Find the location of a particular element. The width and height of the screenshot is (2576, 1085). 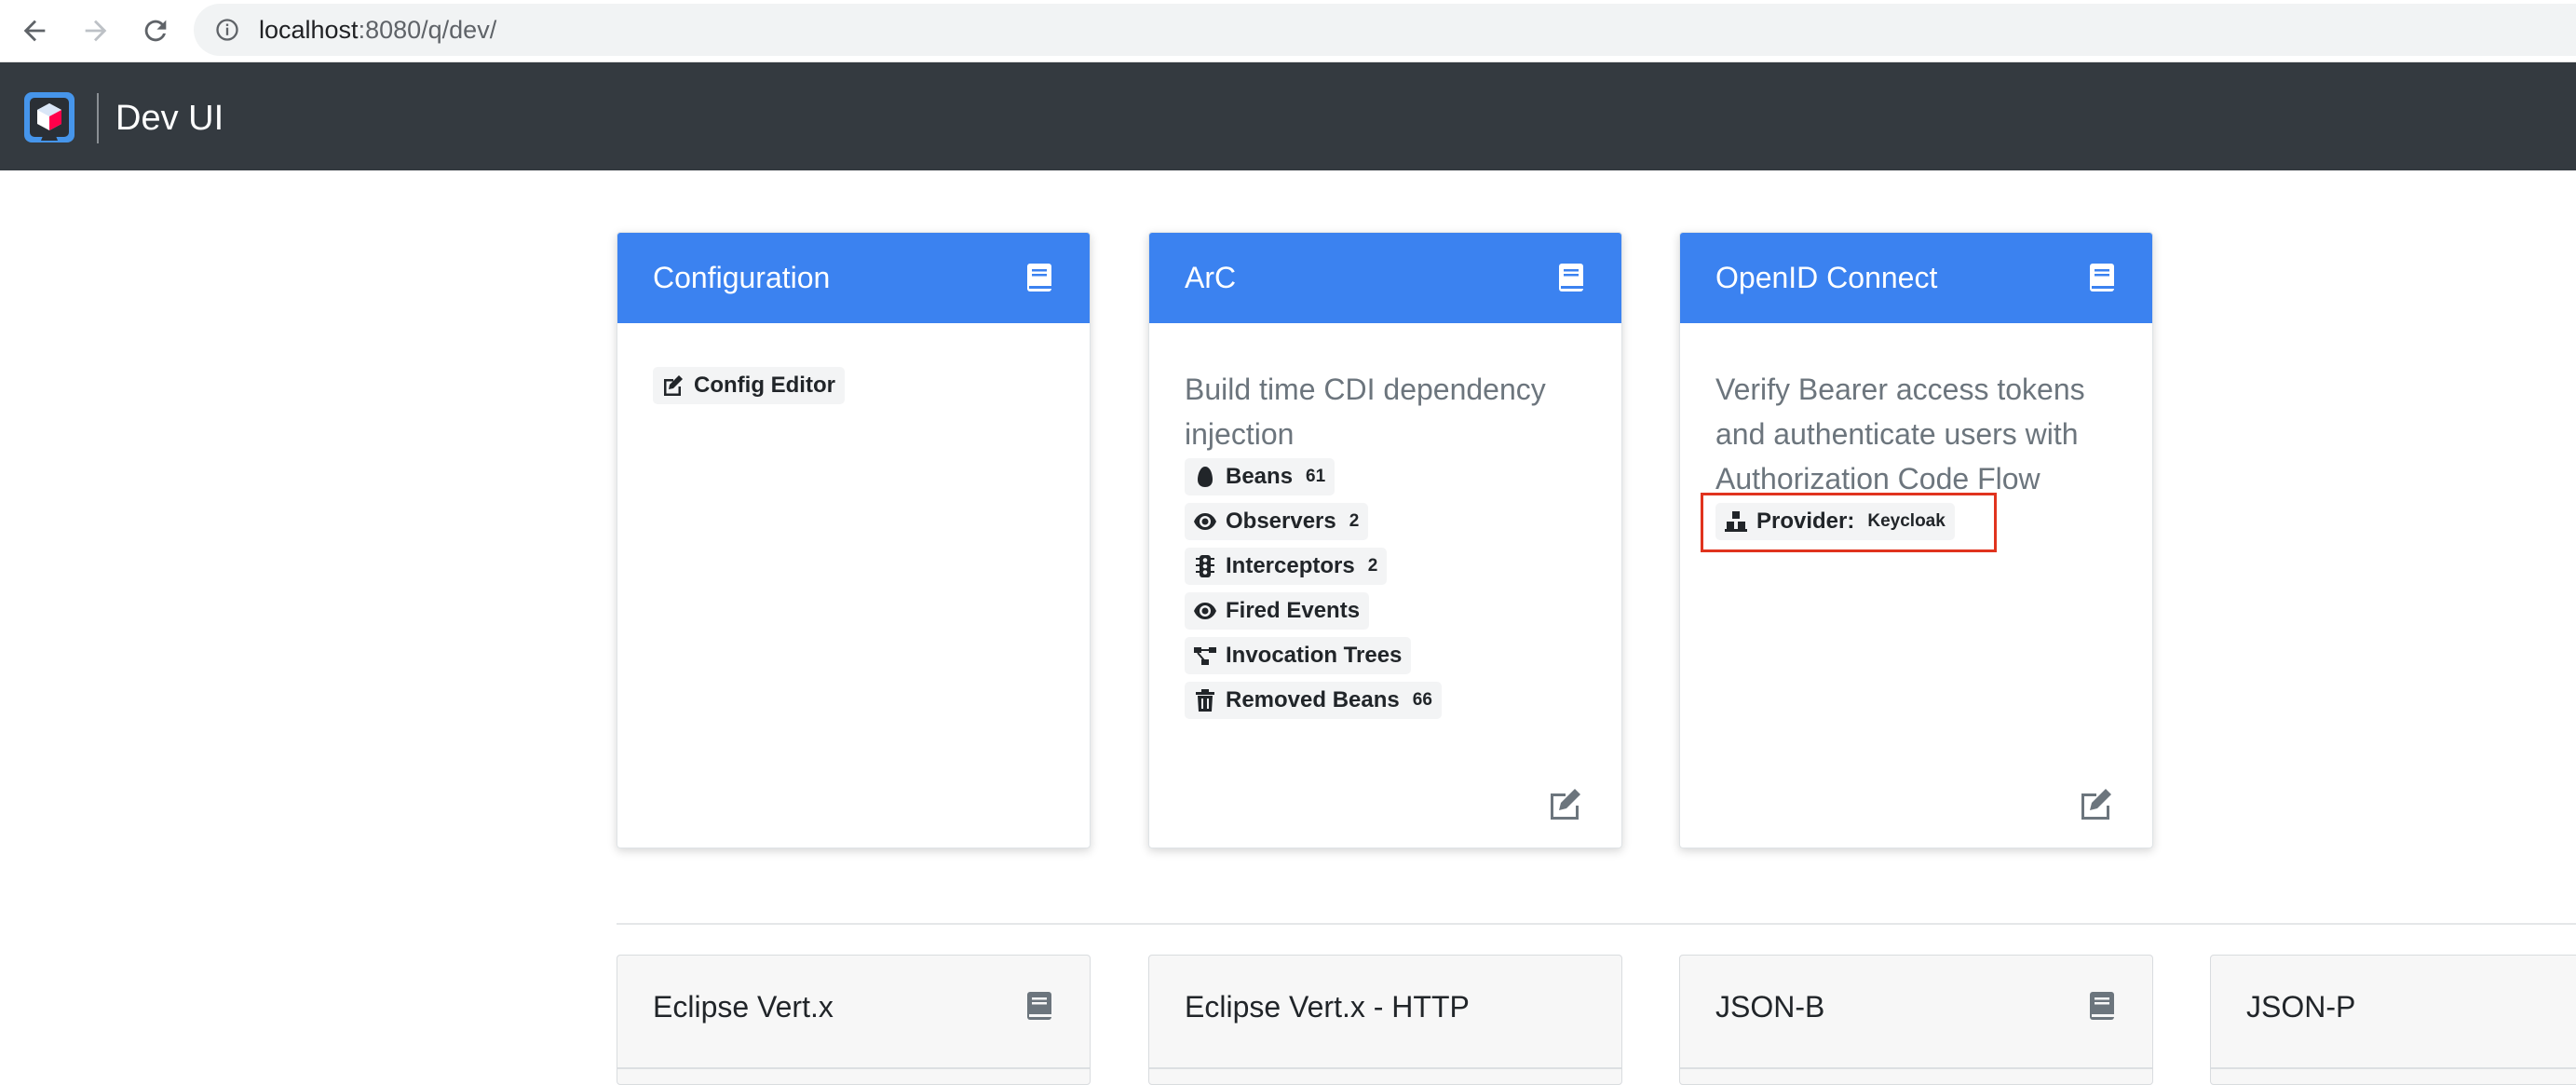

back-button is located at coordinates (34, 30).